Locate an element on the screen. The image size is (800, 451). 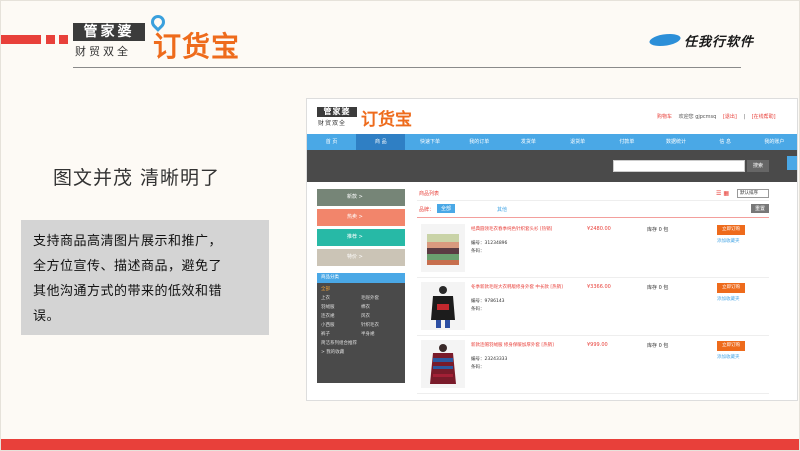
classify-item: 棉衣 is located at coordinates (381, 307).